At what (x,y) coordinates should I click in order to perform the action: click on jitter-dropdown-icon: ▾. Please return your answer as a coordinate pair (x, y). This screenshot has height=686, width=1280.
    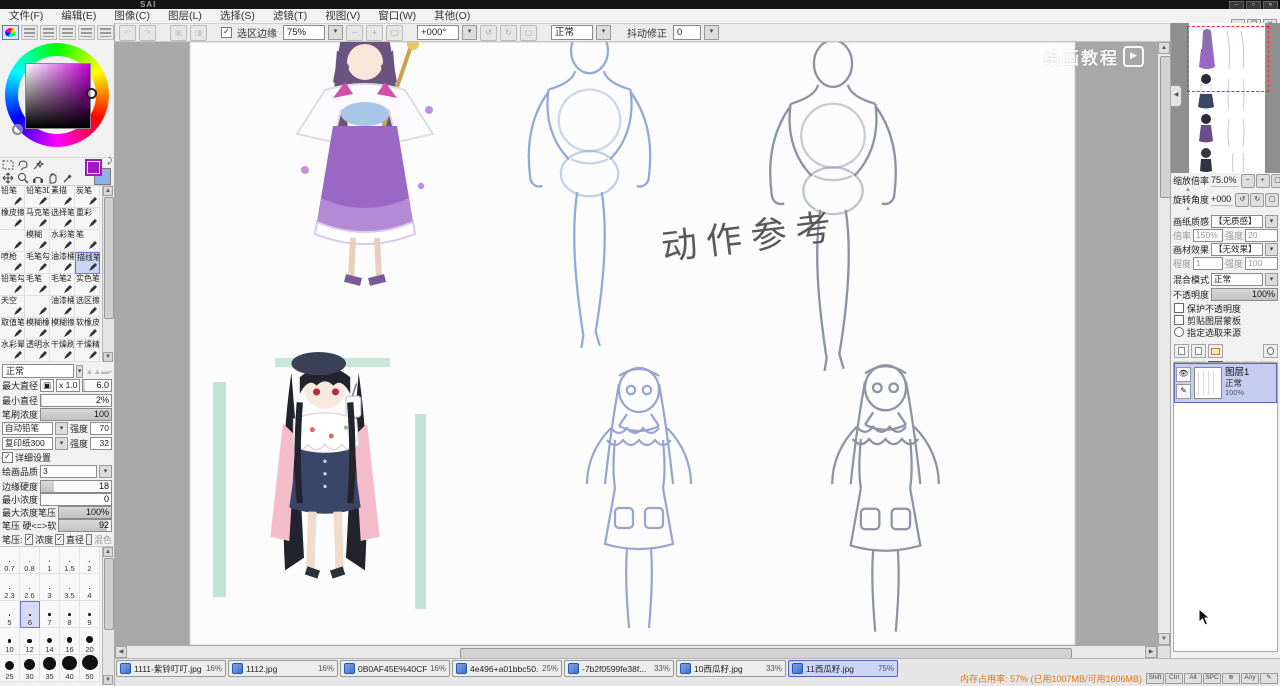
    Looking at the image, I should click on (711, 32).